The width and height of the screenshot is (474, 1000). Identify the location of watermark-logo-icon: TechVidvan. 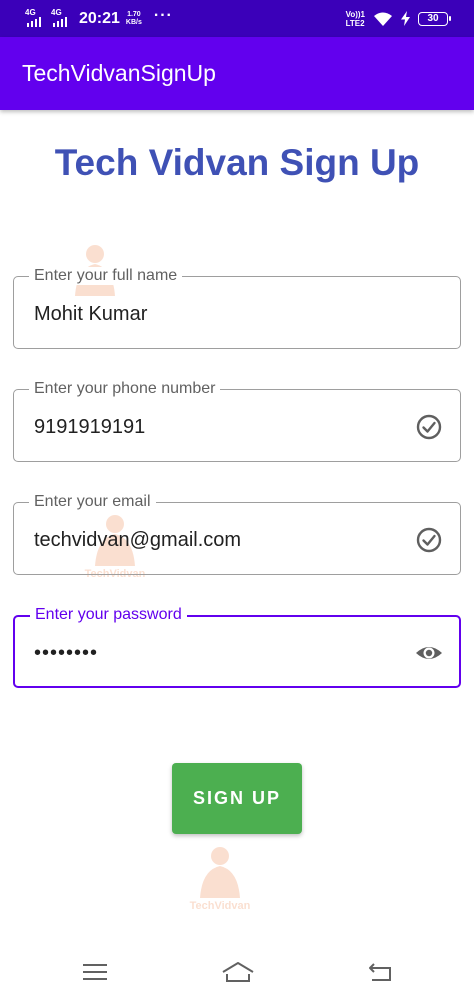
(220, 879).